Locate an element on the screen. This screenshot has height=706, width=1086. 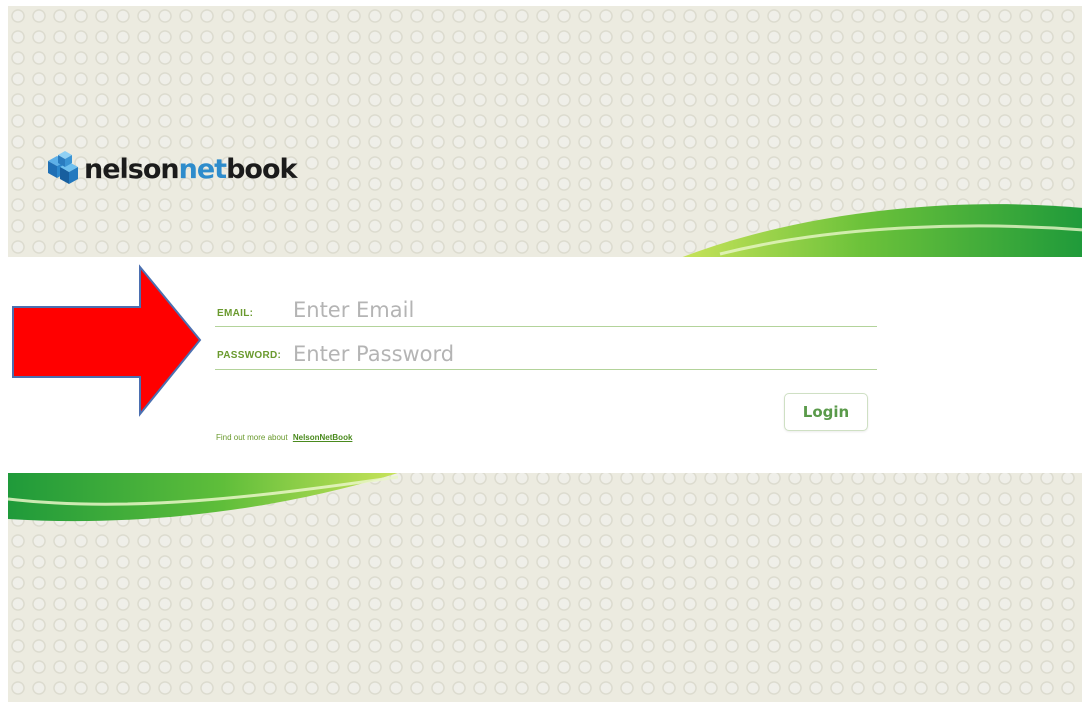
top-green-swoosh is located at coordinates (881, 231).